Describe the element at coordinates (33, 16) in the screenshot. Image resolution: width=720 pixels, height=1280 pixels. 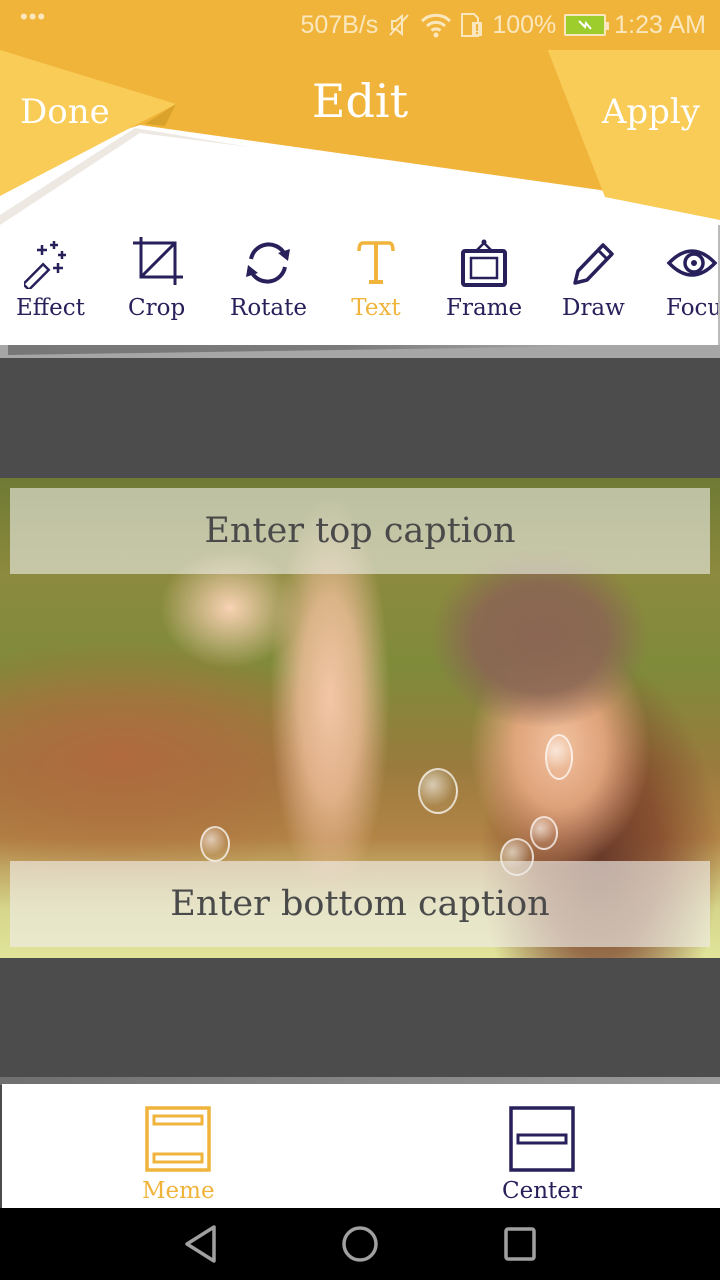
I see `notification-dots: •••` at that location.